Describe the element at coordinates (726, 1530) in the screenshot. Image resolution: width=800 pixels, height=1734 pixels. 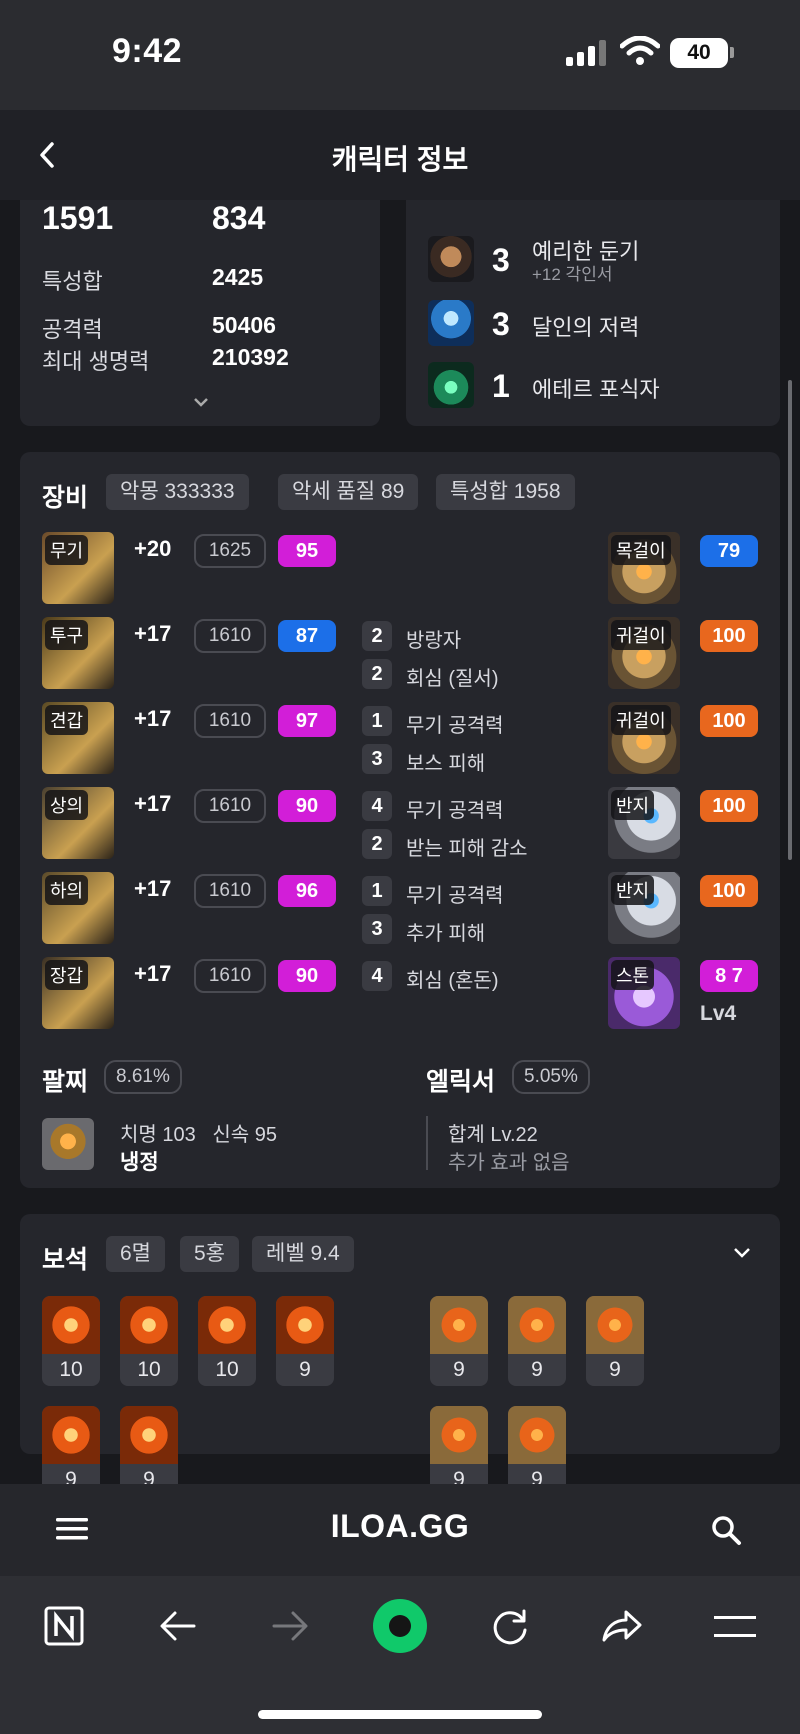
I see `search-icon` at that location.